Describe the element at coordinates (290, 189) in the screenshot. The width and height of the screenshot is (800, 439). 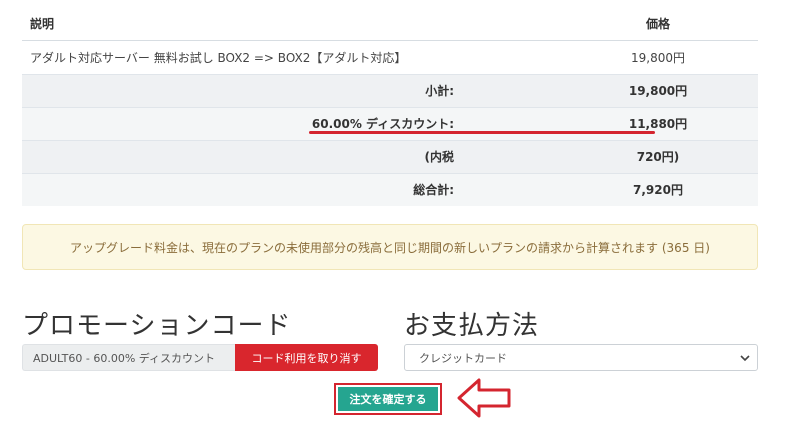
I see `total-label: 総合計:` at that location.